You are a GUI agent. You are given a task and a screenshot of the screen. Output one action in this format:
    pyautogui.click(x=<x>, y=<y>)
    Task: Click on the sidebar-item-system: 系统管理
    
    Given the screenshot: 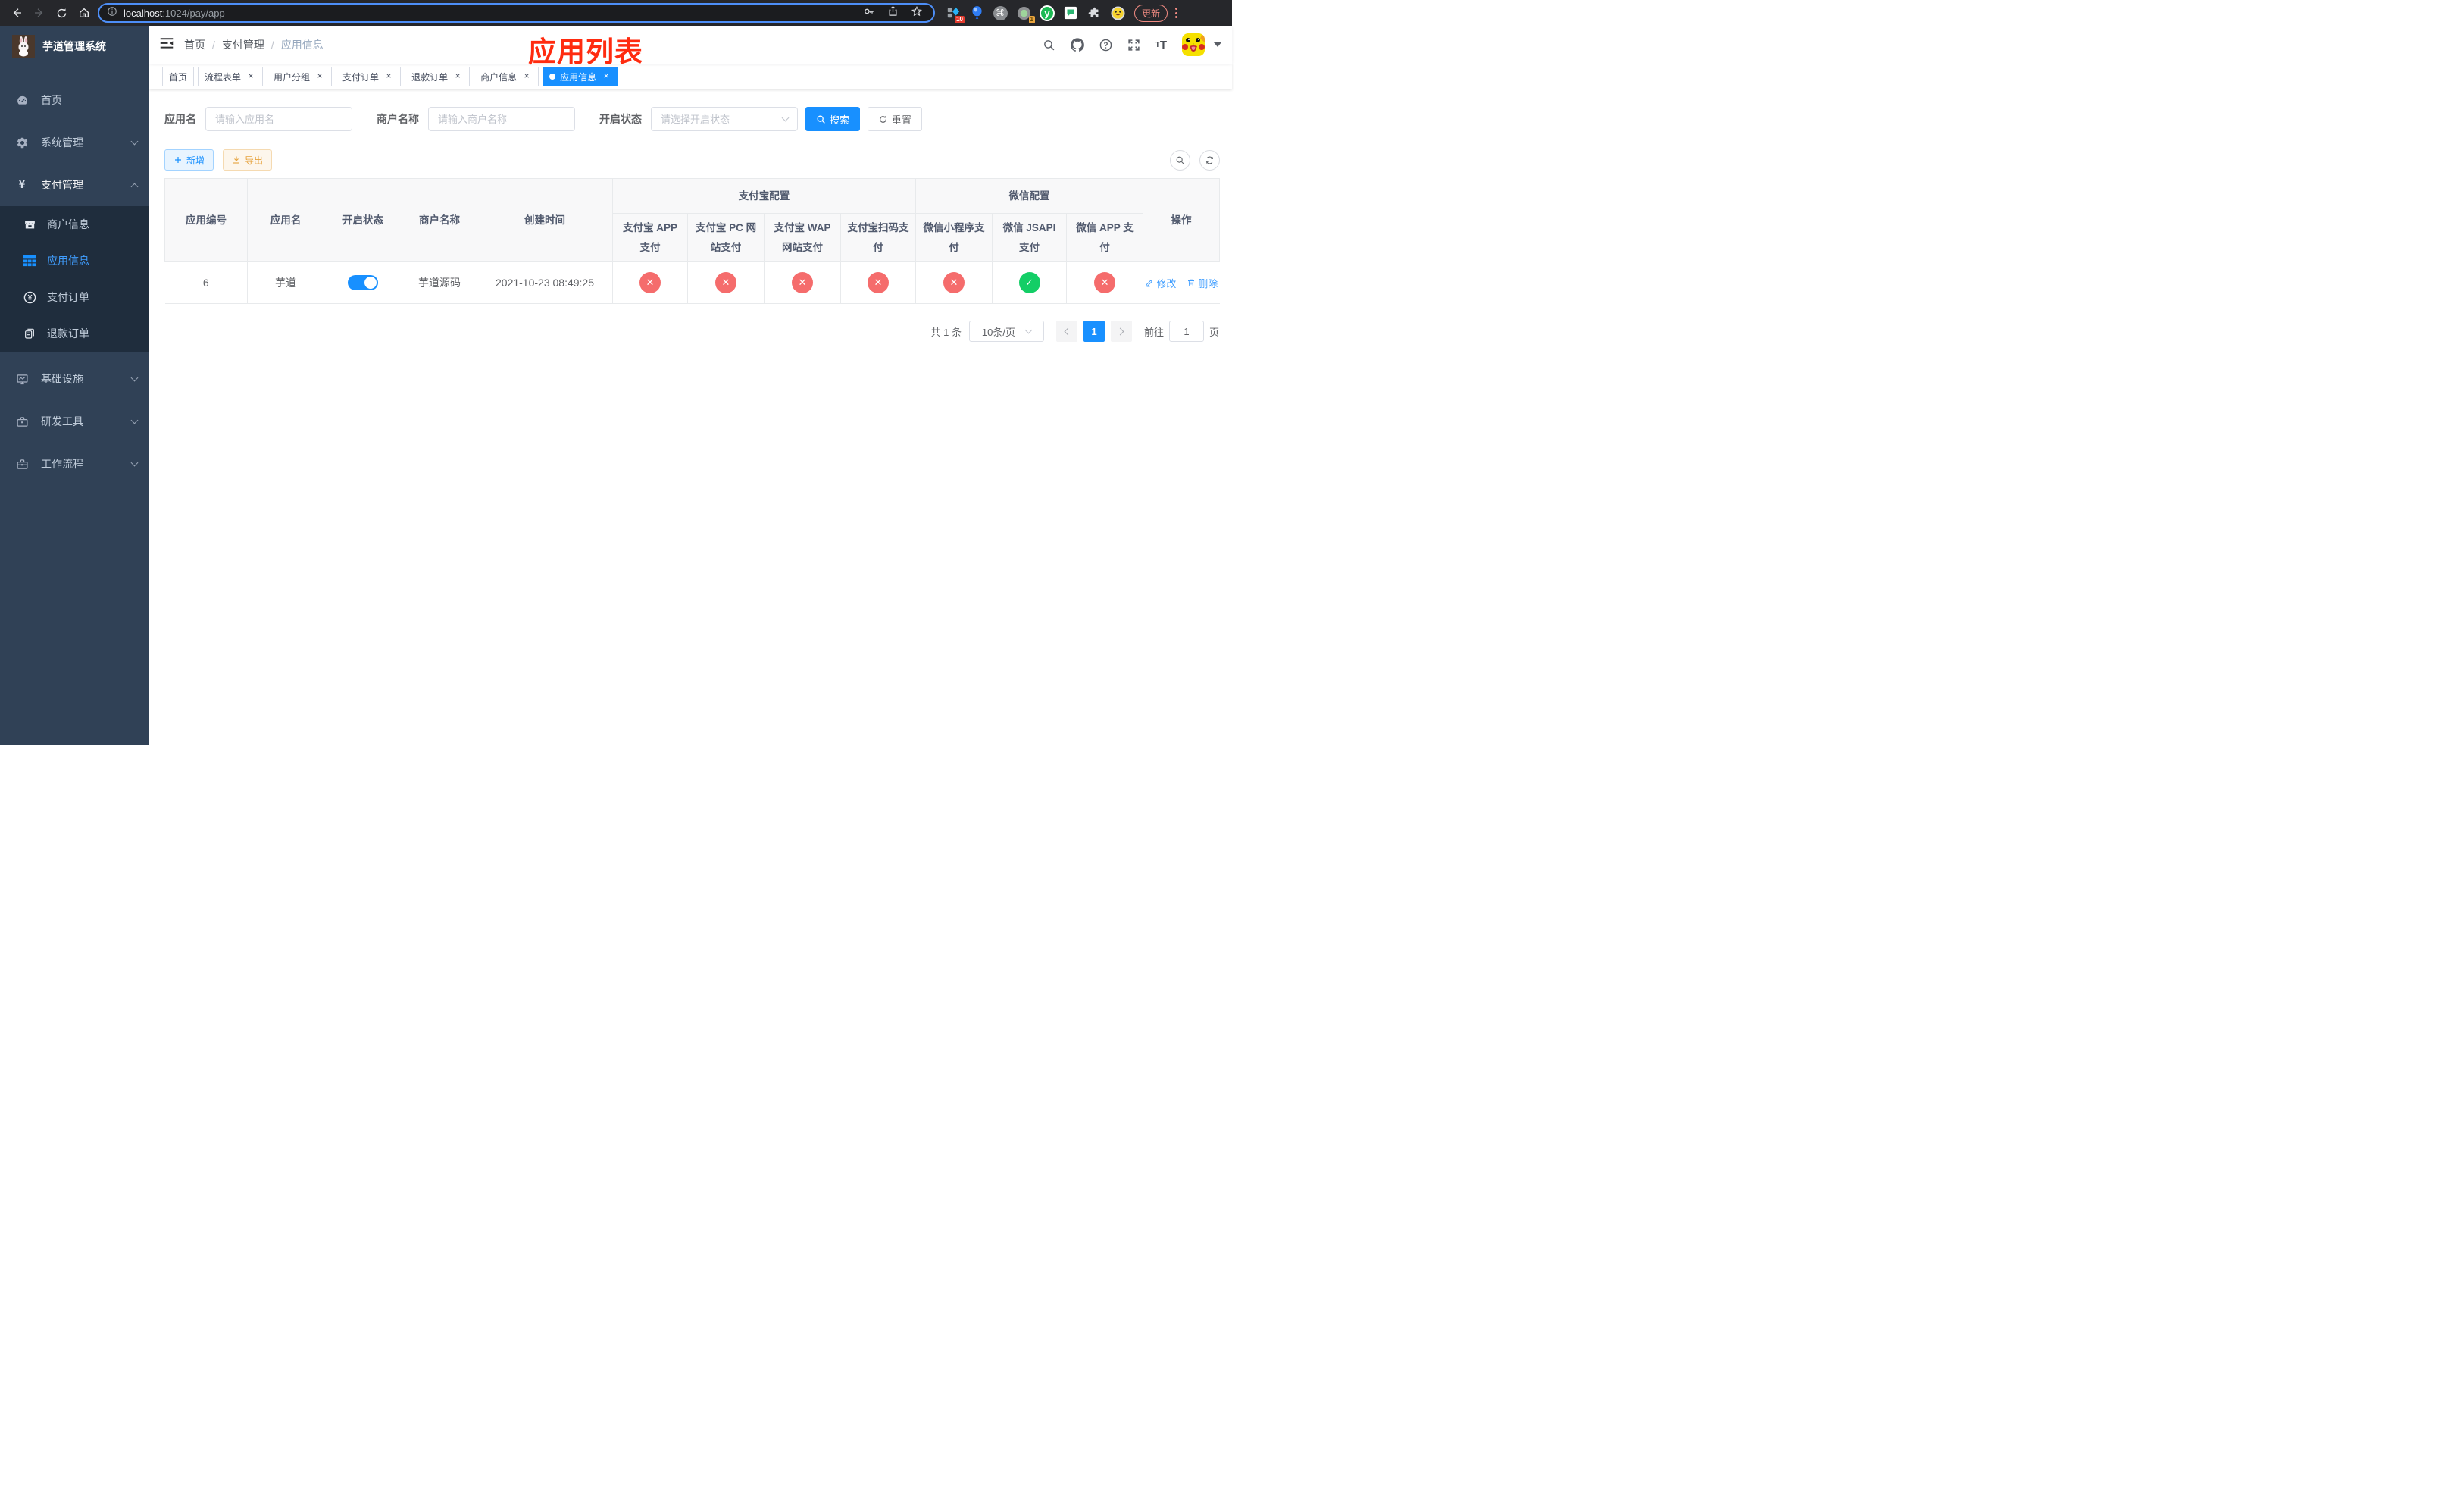 What is the action you would take?
    pyautogui.click(x=74, y=143)
    